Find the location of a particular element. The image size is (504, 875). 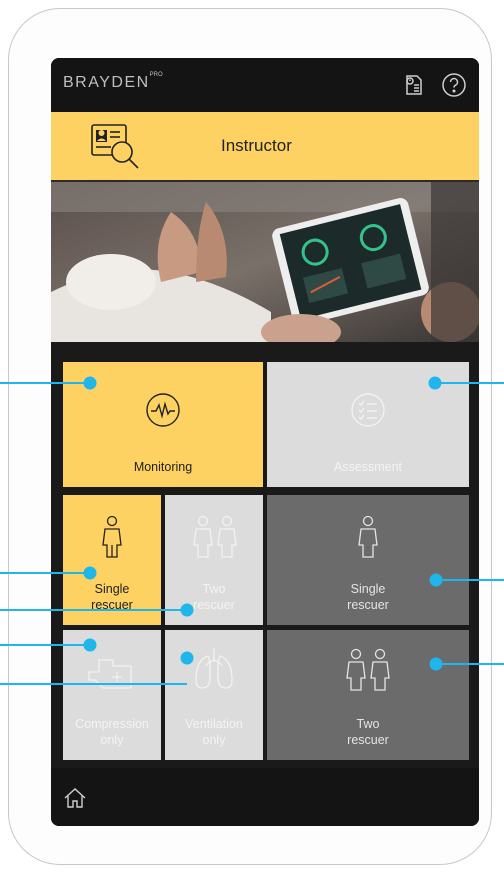

brand-logo-badge: PRO is located at coordinates (156, 75).